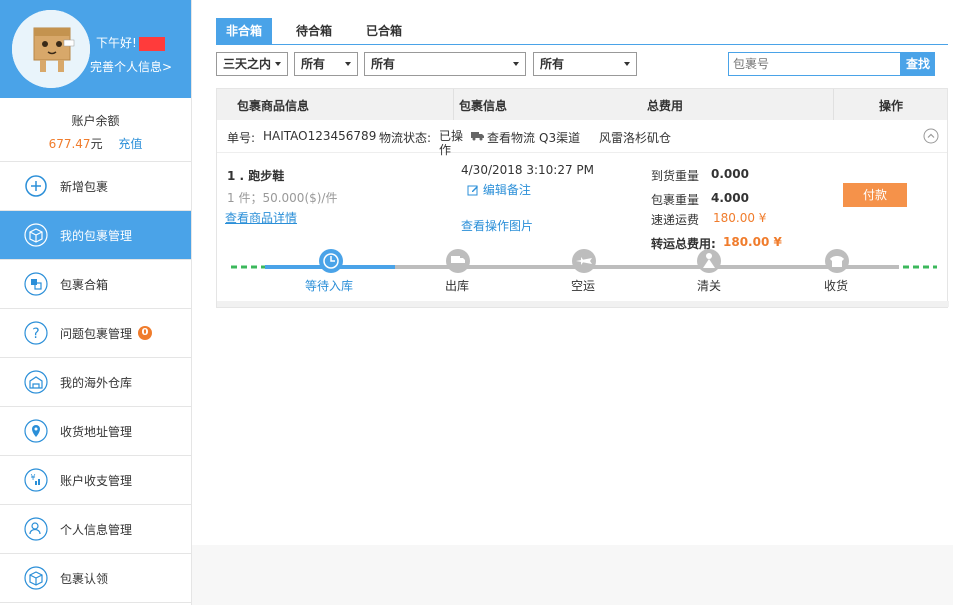 The image size is (953, 605). Describe the element at coordinates (331, 261) in the screenshot. I see `clock-icon` at that location.